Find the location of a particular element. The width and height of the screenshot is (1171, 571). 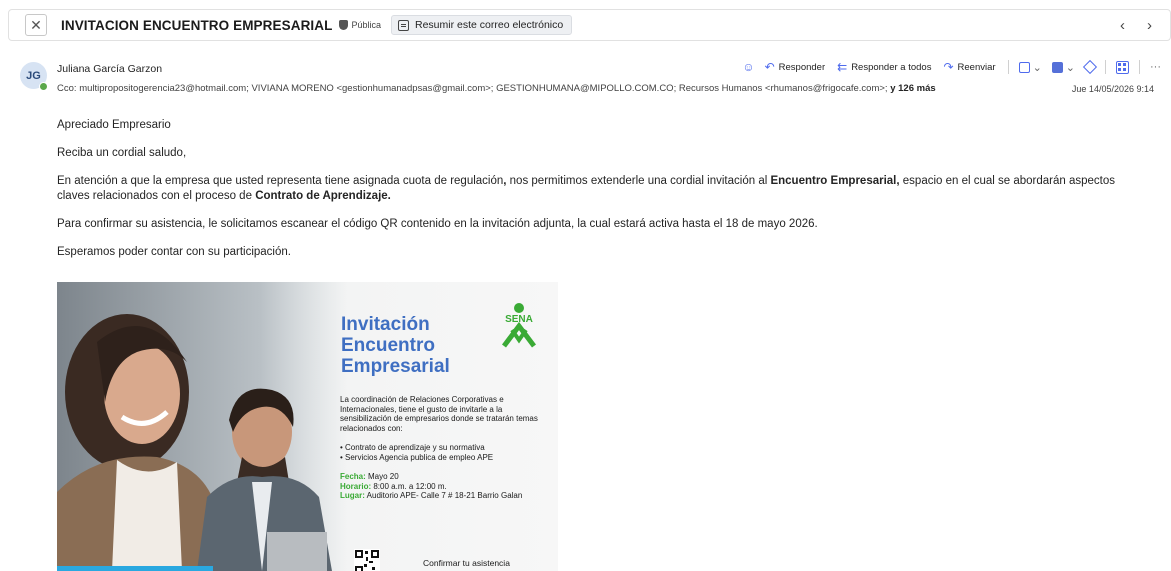

summarize-button: Resumir este correo electrónico is located at coordinates (482, 25).